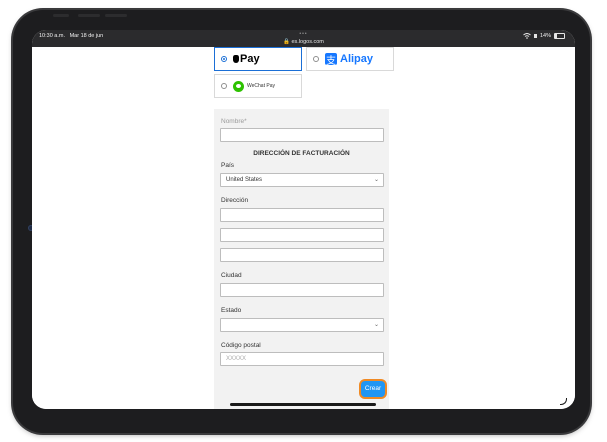 The image size is (607, 442). Describe the element at coordinates (316, 59) in the screenshot. I see `alipay-radio` at that location.